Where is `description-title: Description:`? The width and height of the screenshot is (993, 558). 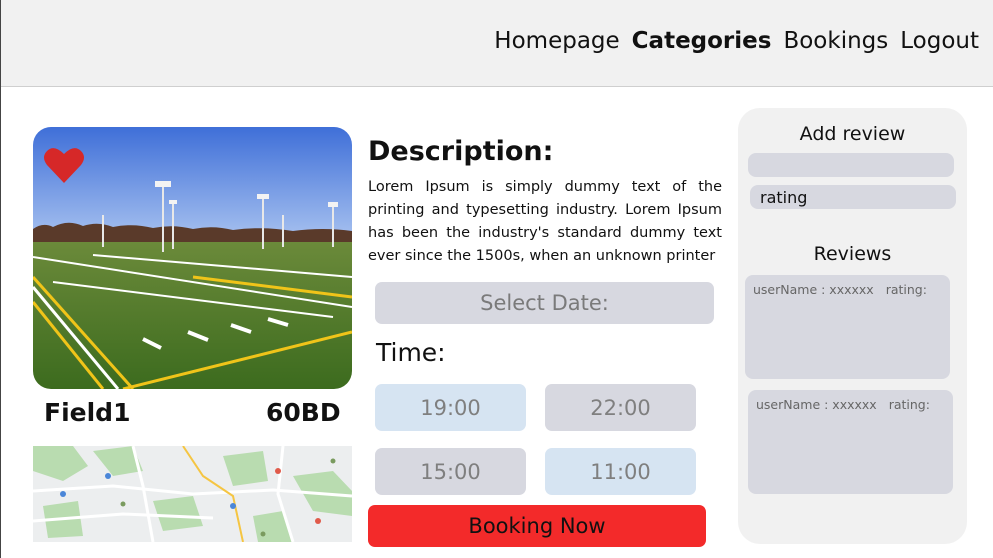 description-title: Description: is located at coordinates (461, 151).